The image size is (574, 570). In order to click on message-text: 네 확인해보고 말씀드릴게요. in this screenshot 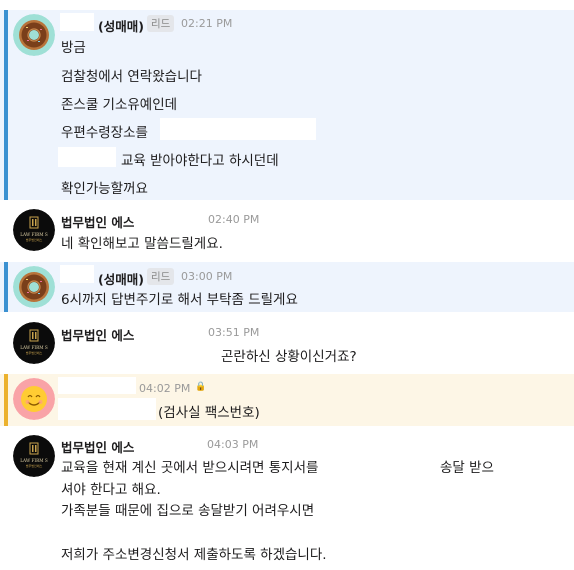, I will do `click(142, 244)`.